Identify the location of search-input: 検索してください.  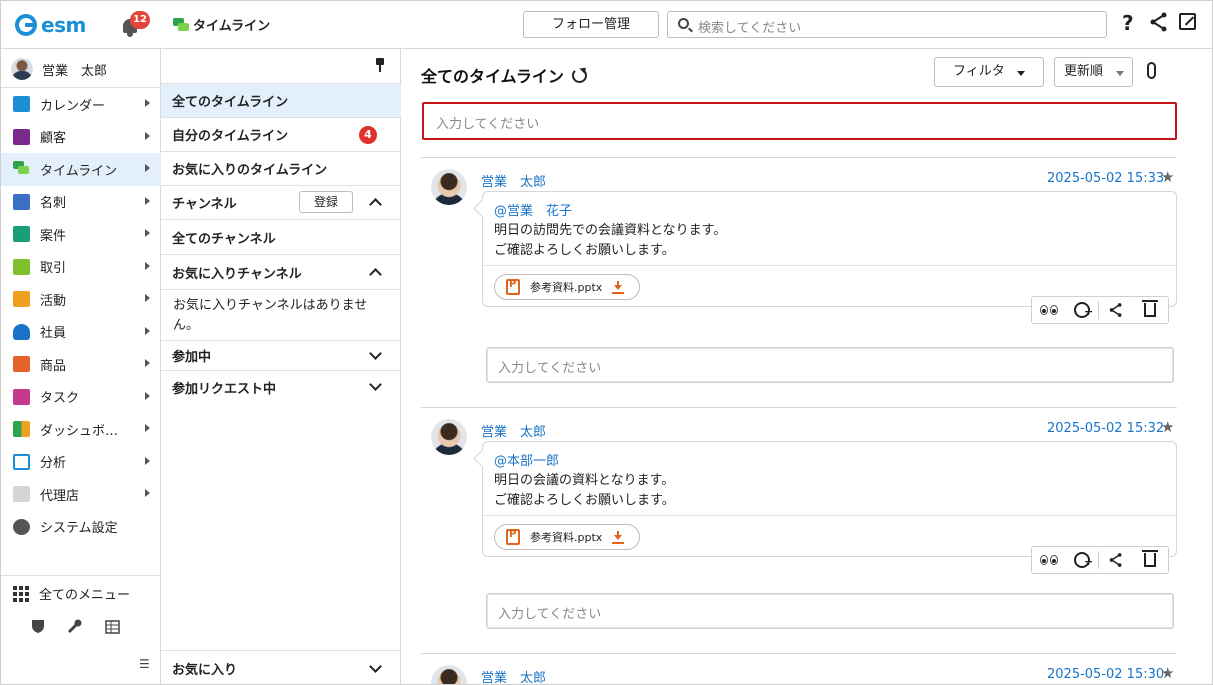
(887, 24).